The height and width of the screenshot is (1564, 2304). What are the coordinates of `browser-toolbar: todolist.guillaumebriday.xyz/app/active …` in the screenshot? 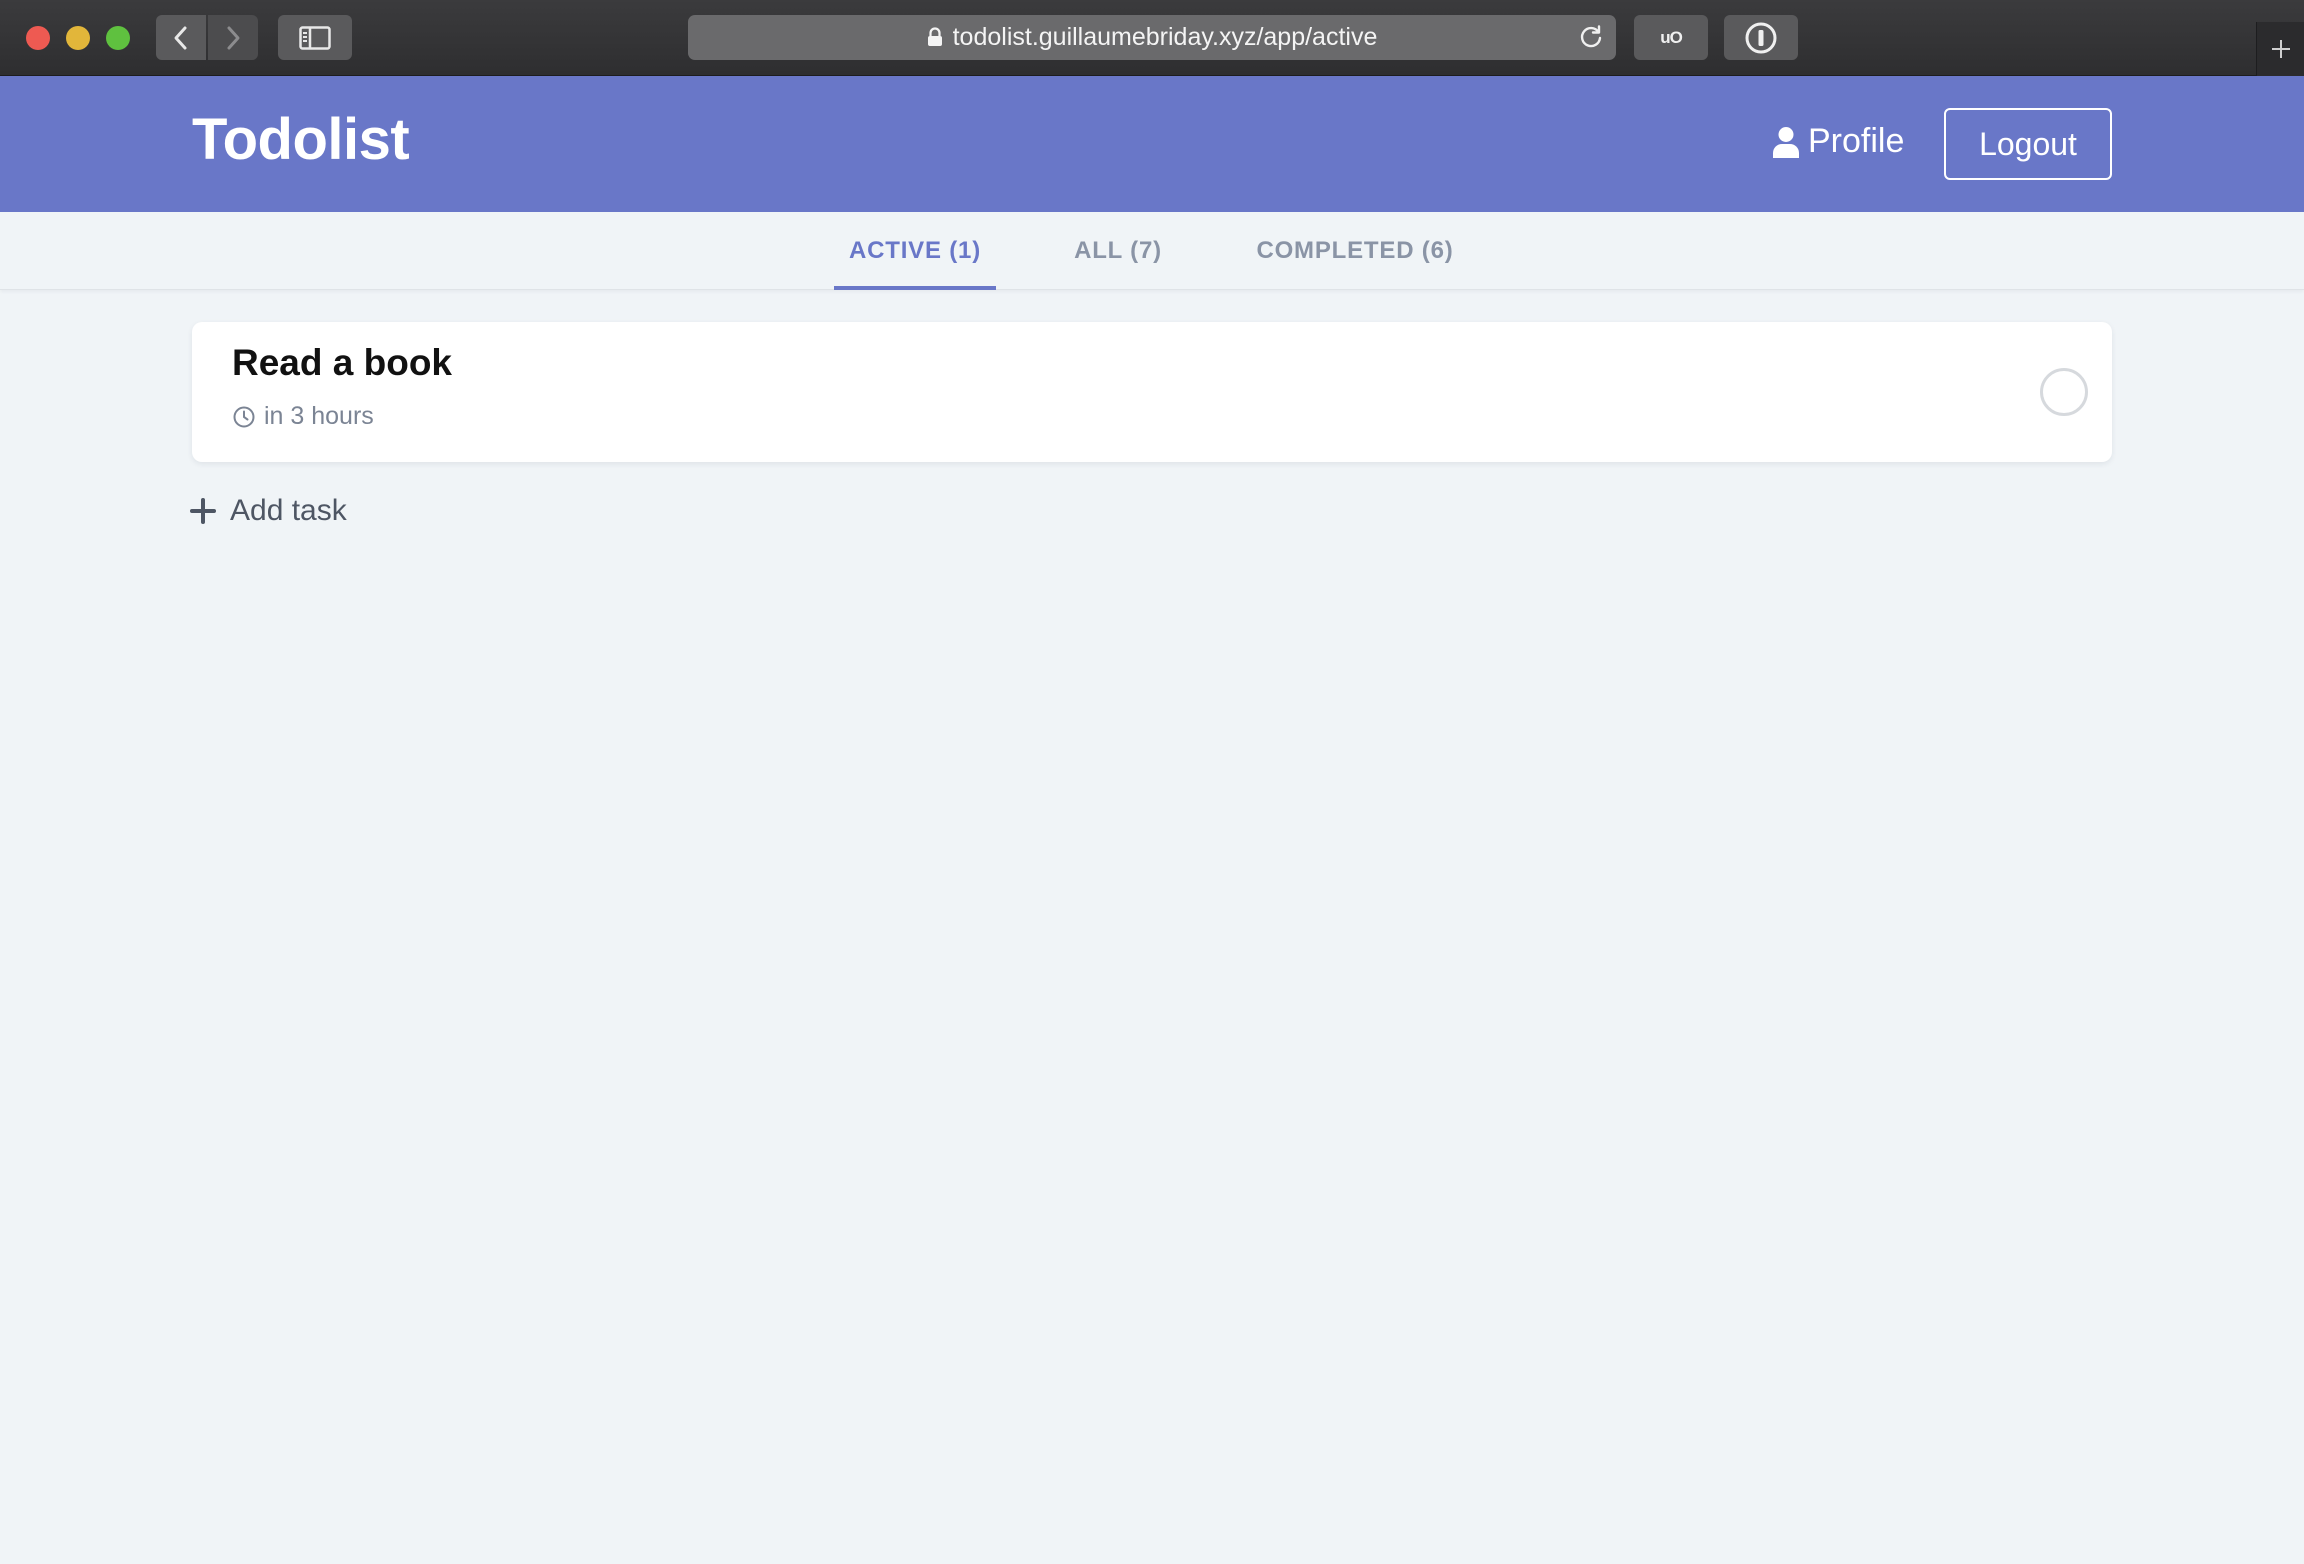 It's located at (1152, 38).